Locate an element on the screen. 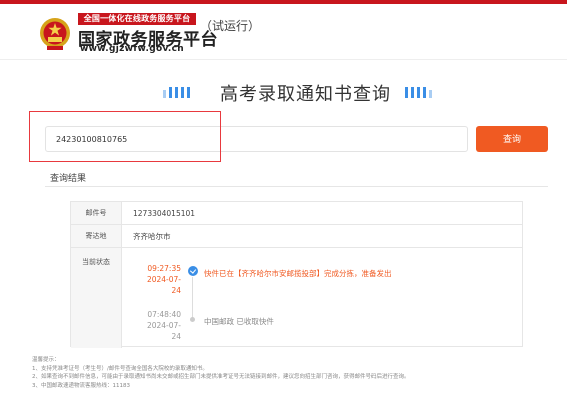  page-title-row: 高考录取通知书查询 is located at coordinates (283, 91).